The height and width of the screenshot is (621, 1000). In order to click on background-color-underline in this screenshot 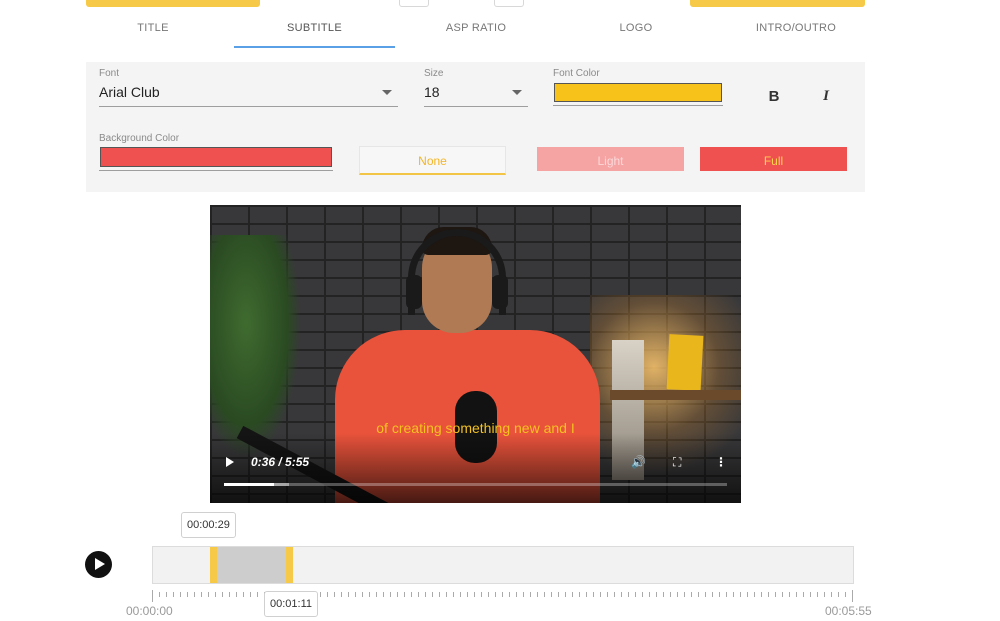, I will do `click(216, 170)`.